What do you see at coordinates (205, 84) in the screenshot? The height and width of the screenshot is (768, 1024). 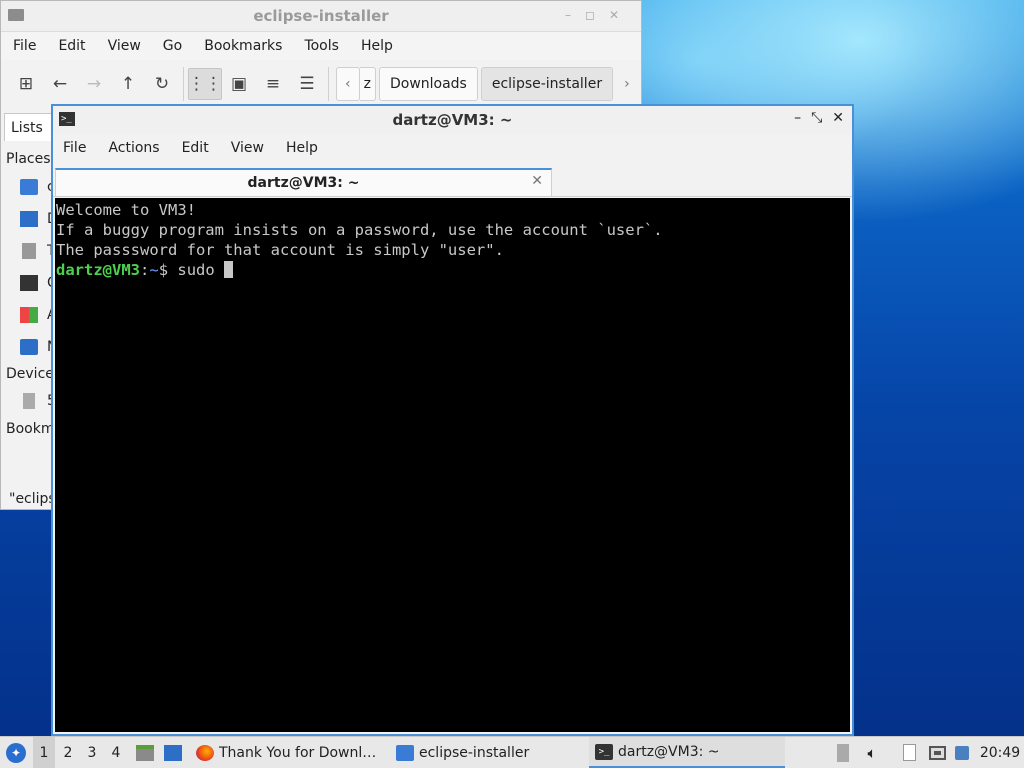 I see `icon-view-icon: ⋮⋮` at bounding box center [205, 84].